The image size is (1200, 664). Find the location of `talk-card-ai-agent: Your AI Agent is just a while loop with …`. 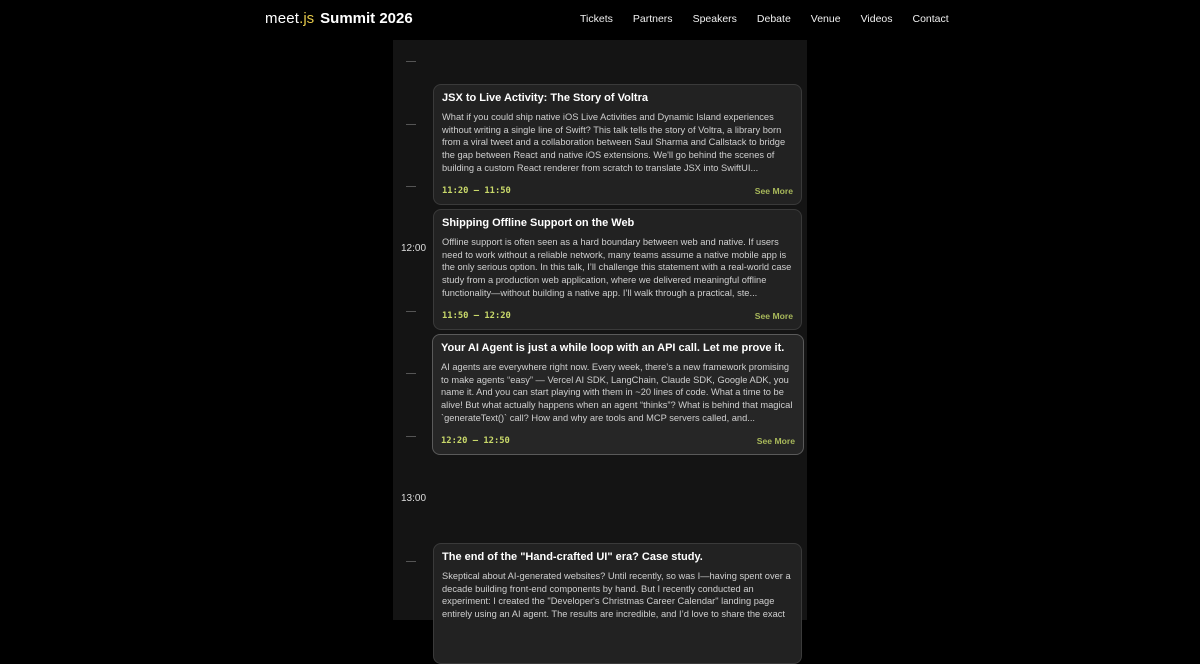

talk-card-ai-agent: Your AI Agent is just a while loop with … is located at coordinates (618, 394).